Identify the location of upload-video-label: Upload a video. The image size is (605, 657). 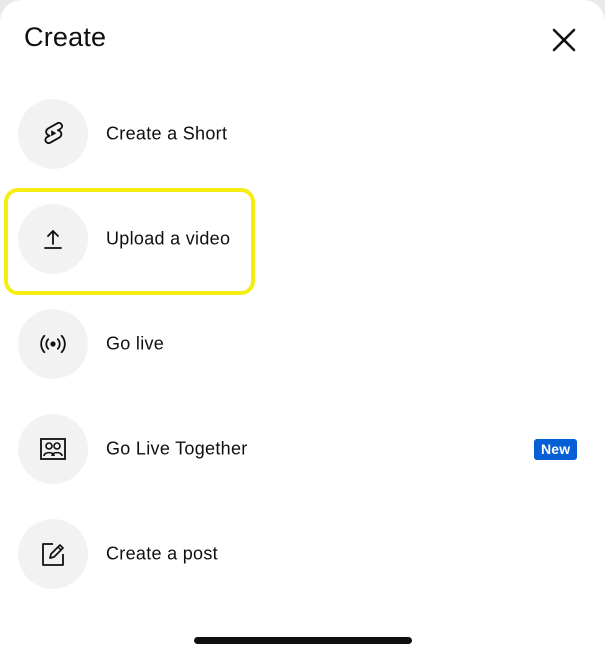
(168, 238).